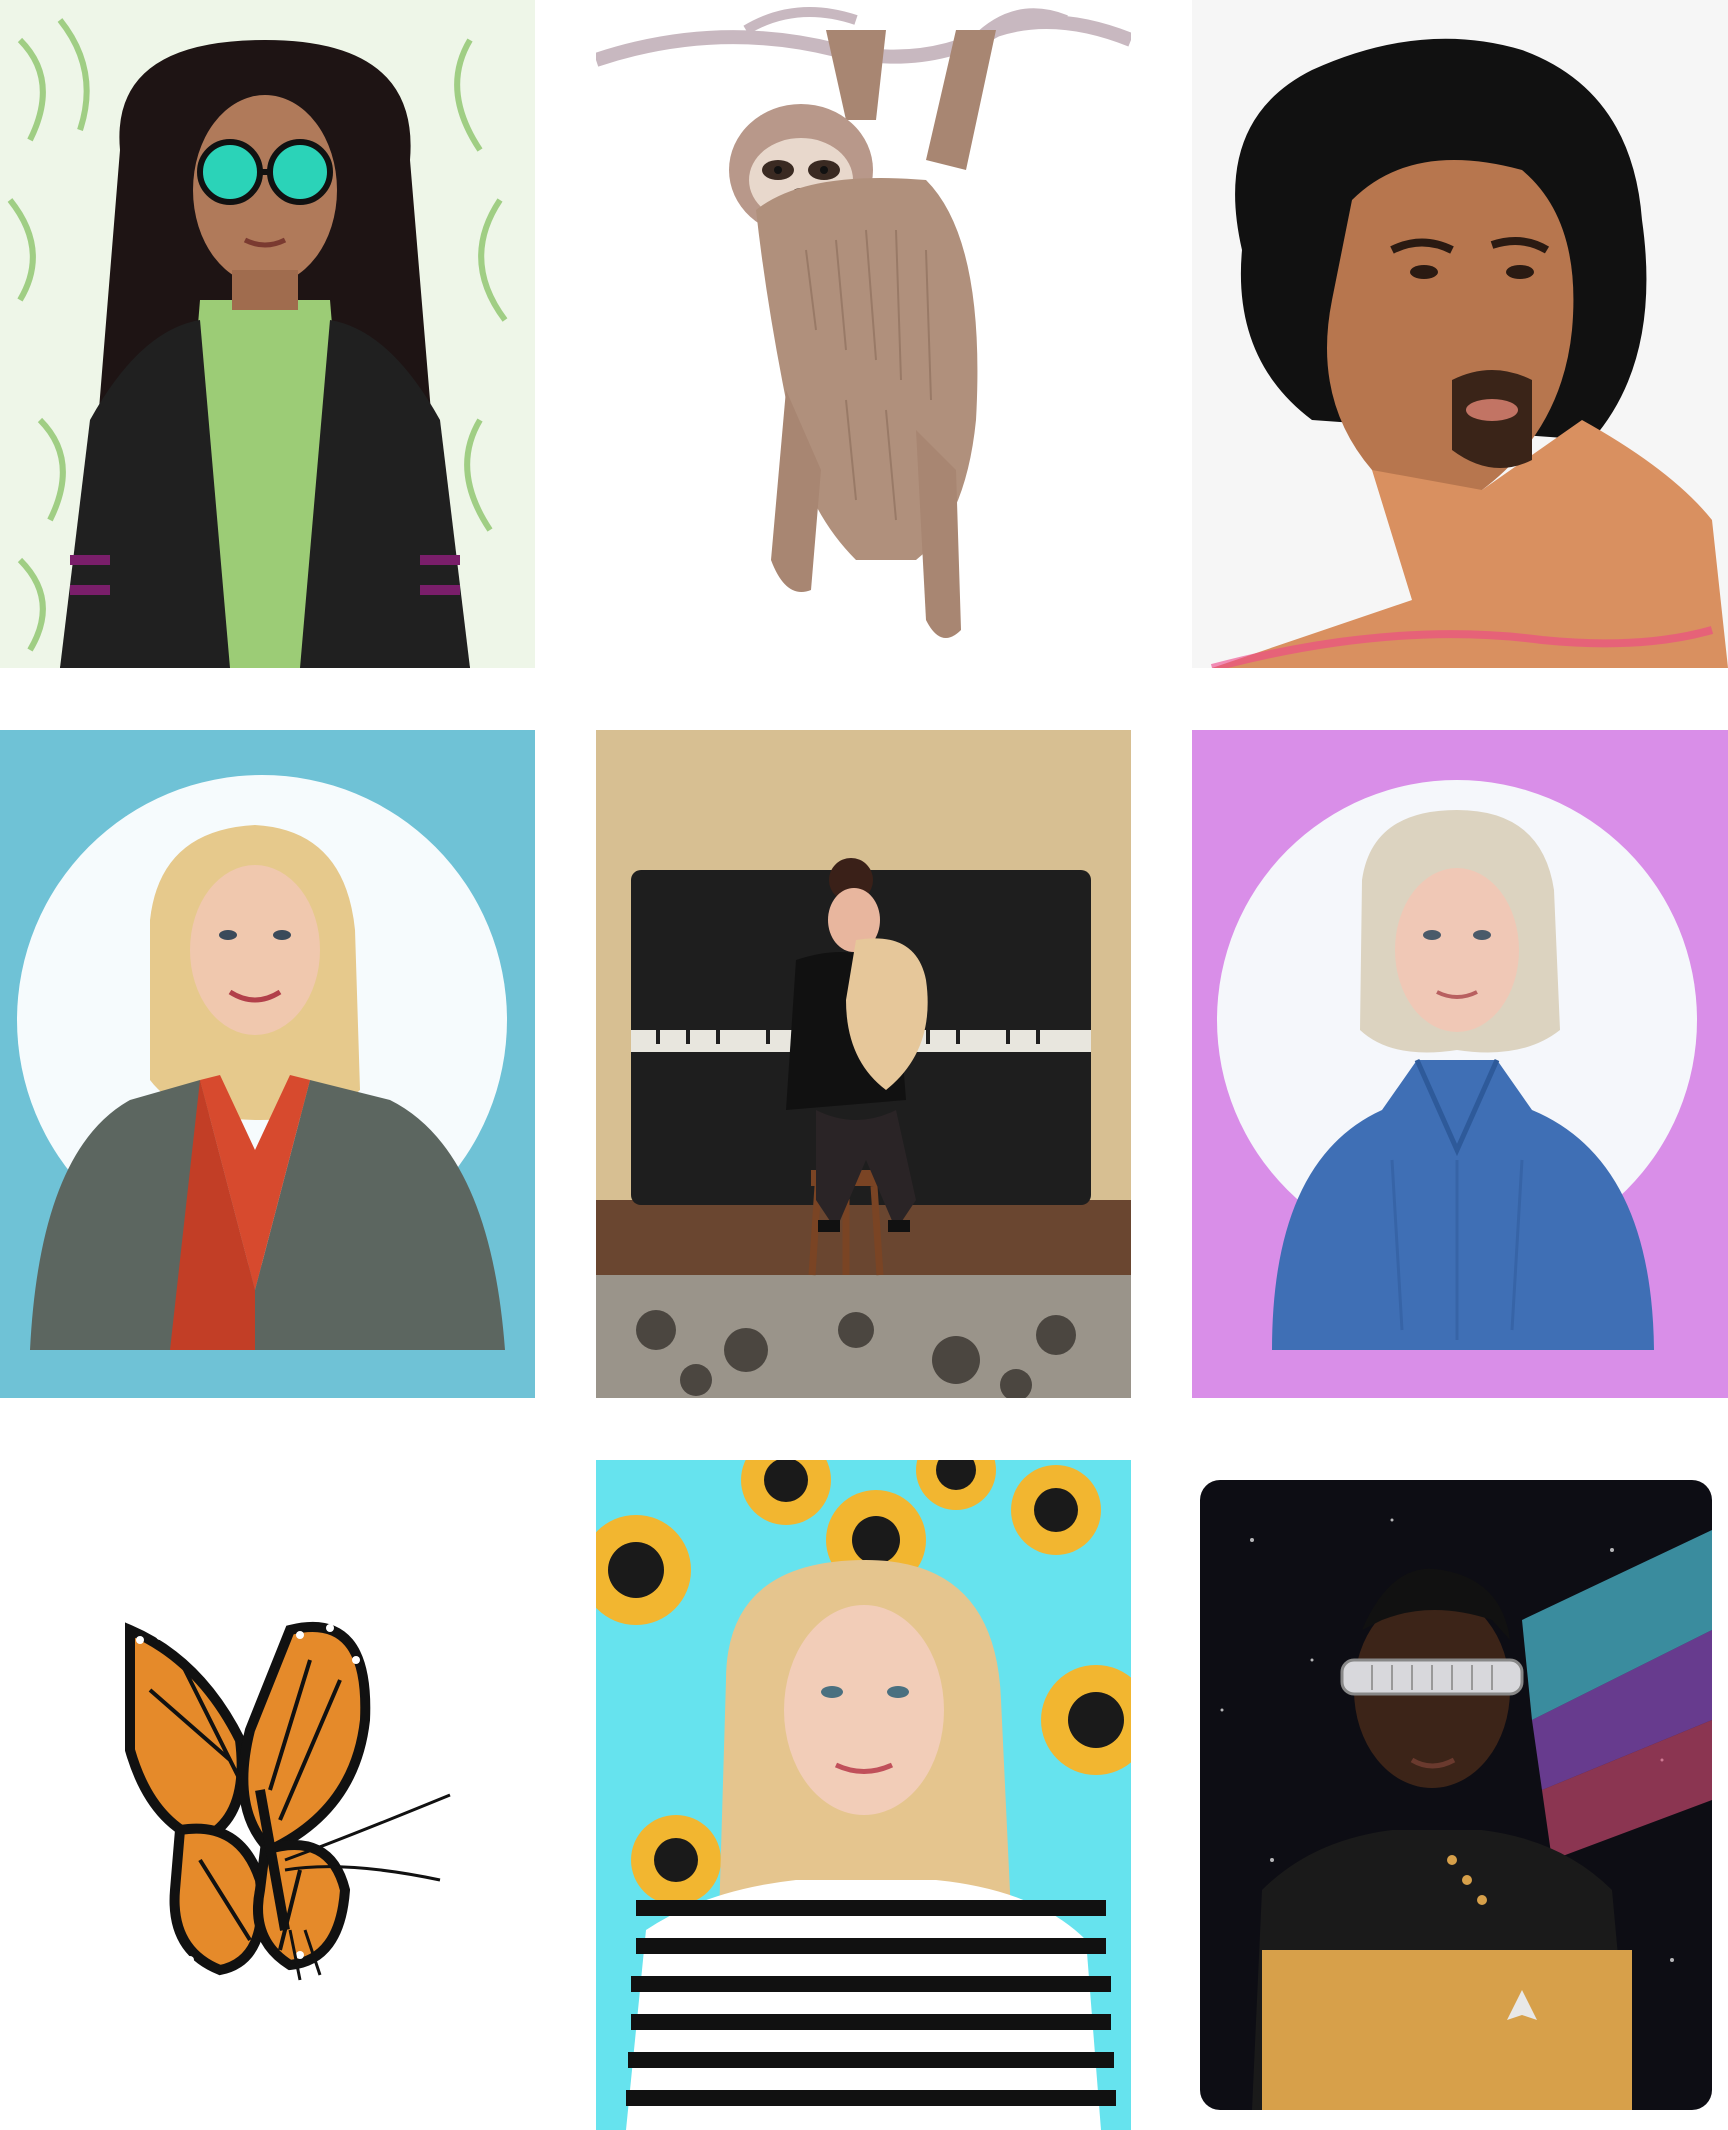 This screenshot has width=1728, height=2130. I want to click on woman-curly-hair-sunglasses-portrait-icon, so click(267, 334).